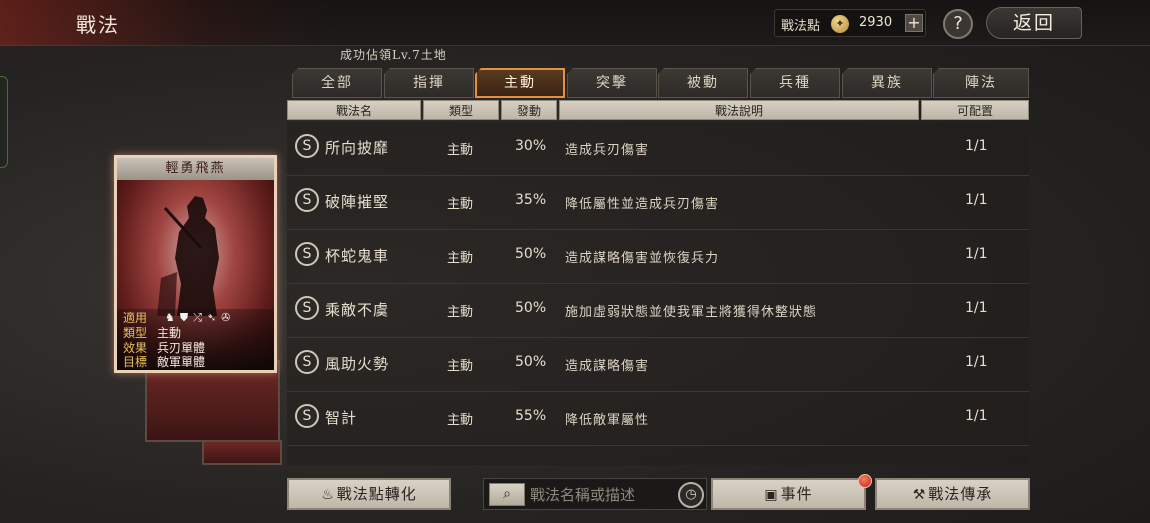 The height and width of the screenshot is (523, 1150). What do you see at coordinates (376, 494) in the screenshot?
I see `convert-points-label: 戰法點轉化` at bounding box center [376, 494].